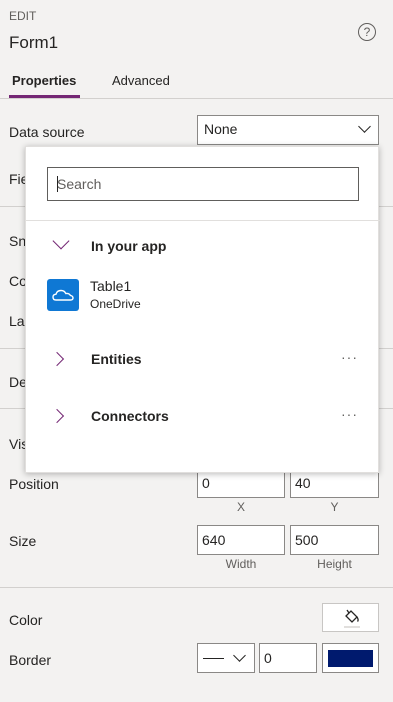 This screenshot has width=393, height=702. What do you see at coordinates (130, 416) in the screenshot?
I see `connectors-label: Connectors` at bounding box center [130, 416].